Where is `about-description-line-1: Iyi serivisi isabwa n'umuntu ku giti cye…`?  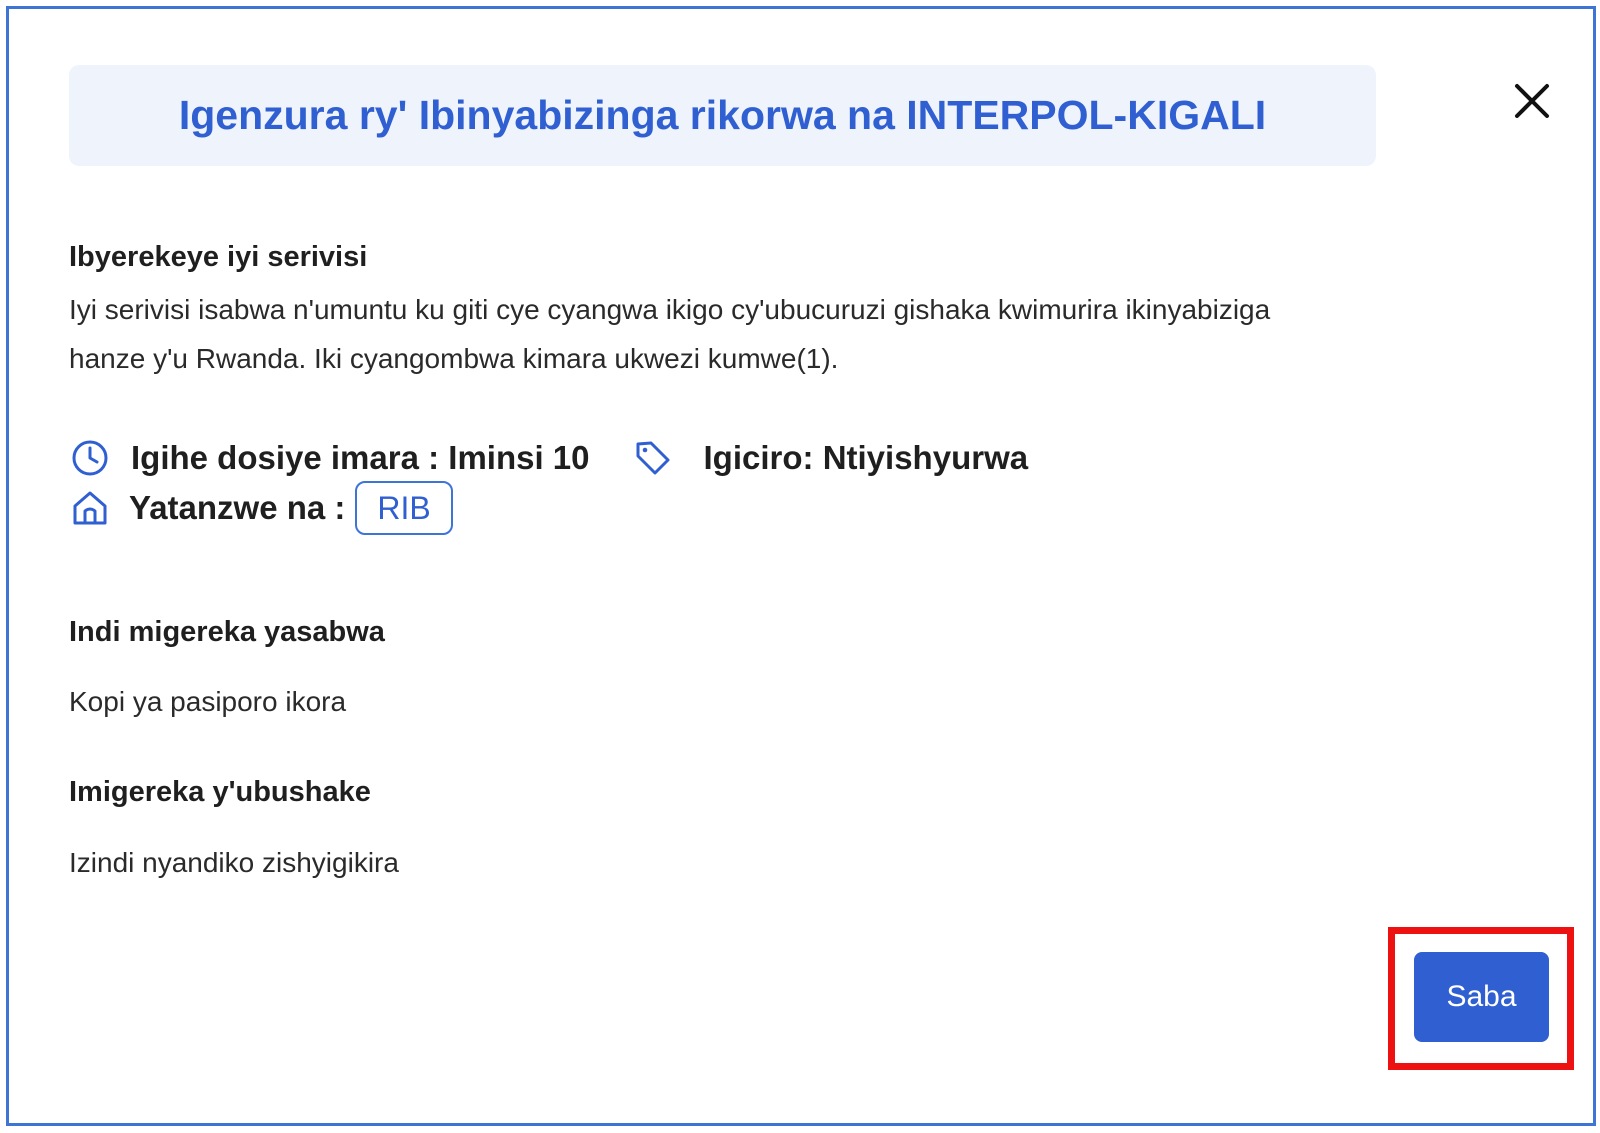
about-description-line-1: Iyi serivisi isabwa n'umuntu ku giti cye… is located at coordinates (670, 309).